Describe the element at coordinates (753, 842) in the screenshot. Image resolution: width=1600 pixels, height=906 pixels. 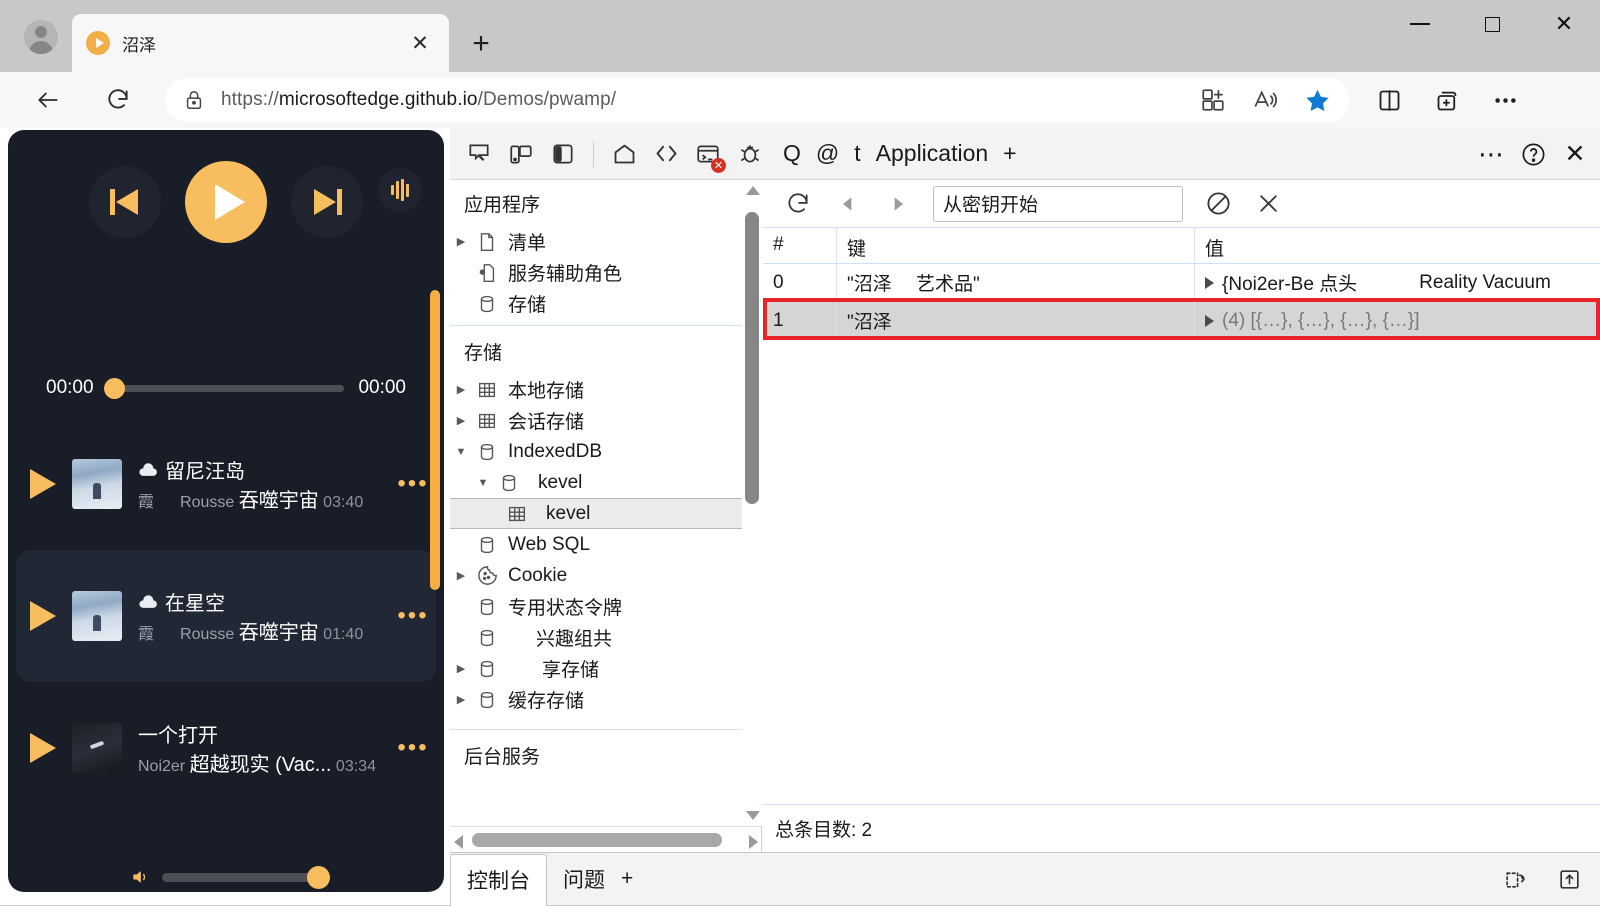
I see `scroll-right-arrow-icon` at that location.